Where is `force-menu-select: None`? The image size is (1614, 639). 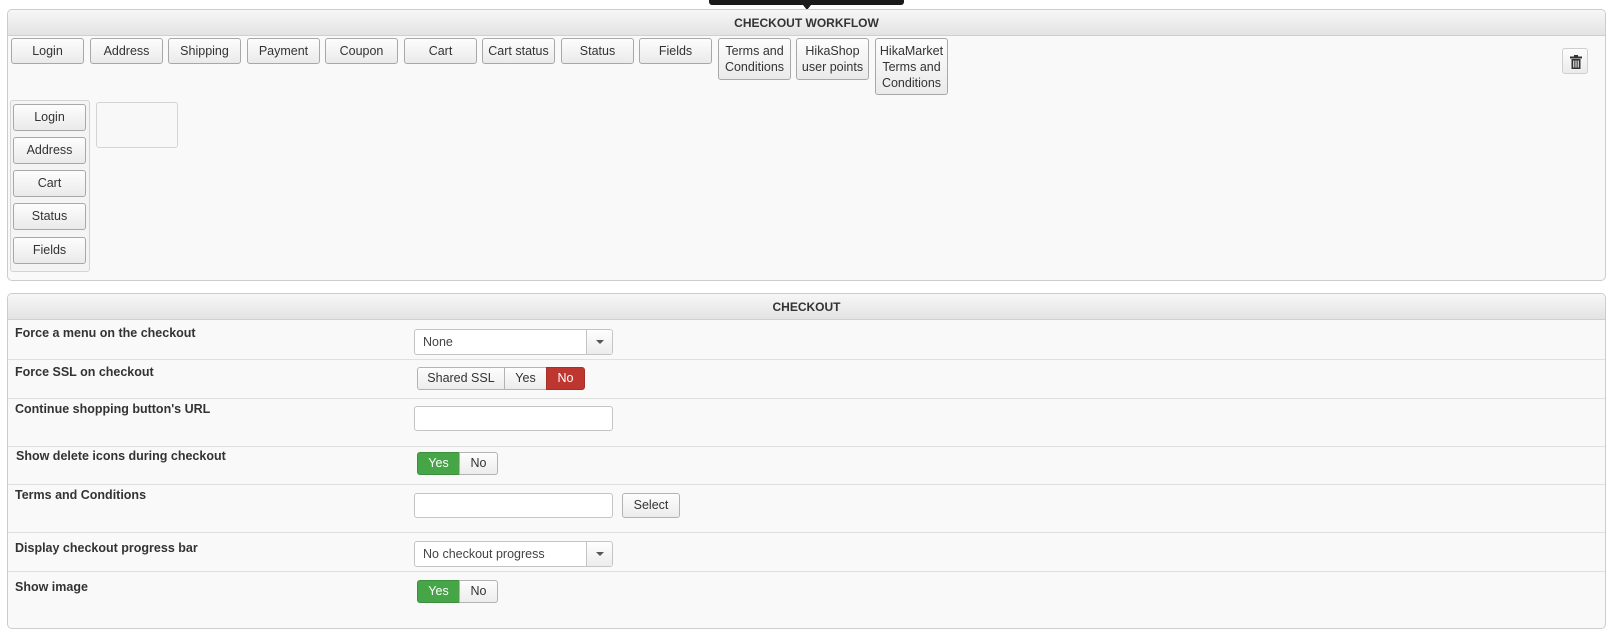 force-menu-select: None is located at coordinates (513, 342).